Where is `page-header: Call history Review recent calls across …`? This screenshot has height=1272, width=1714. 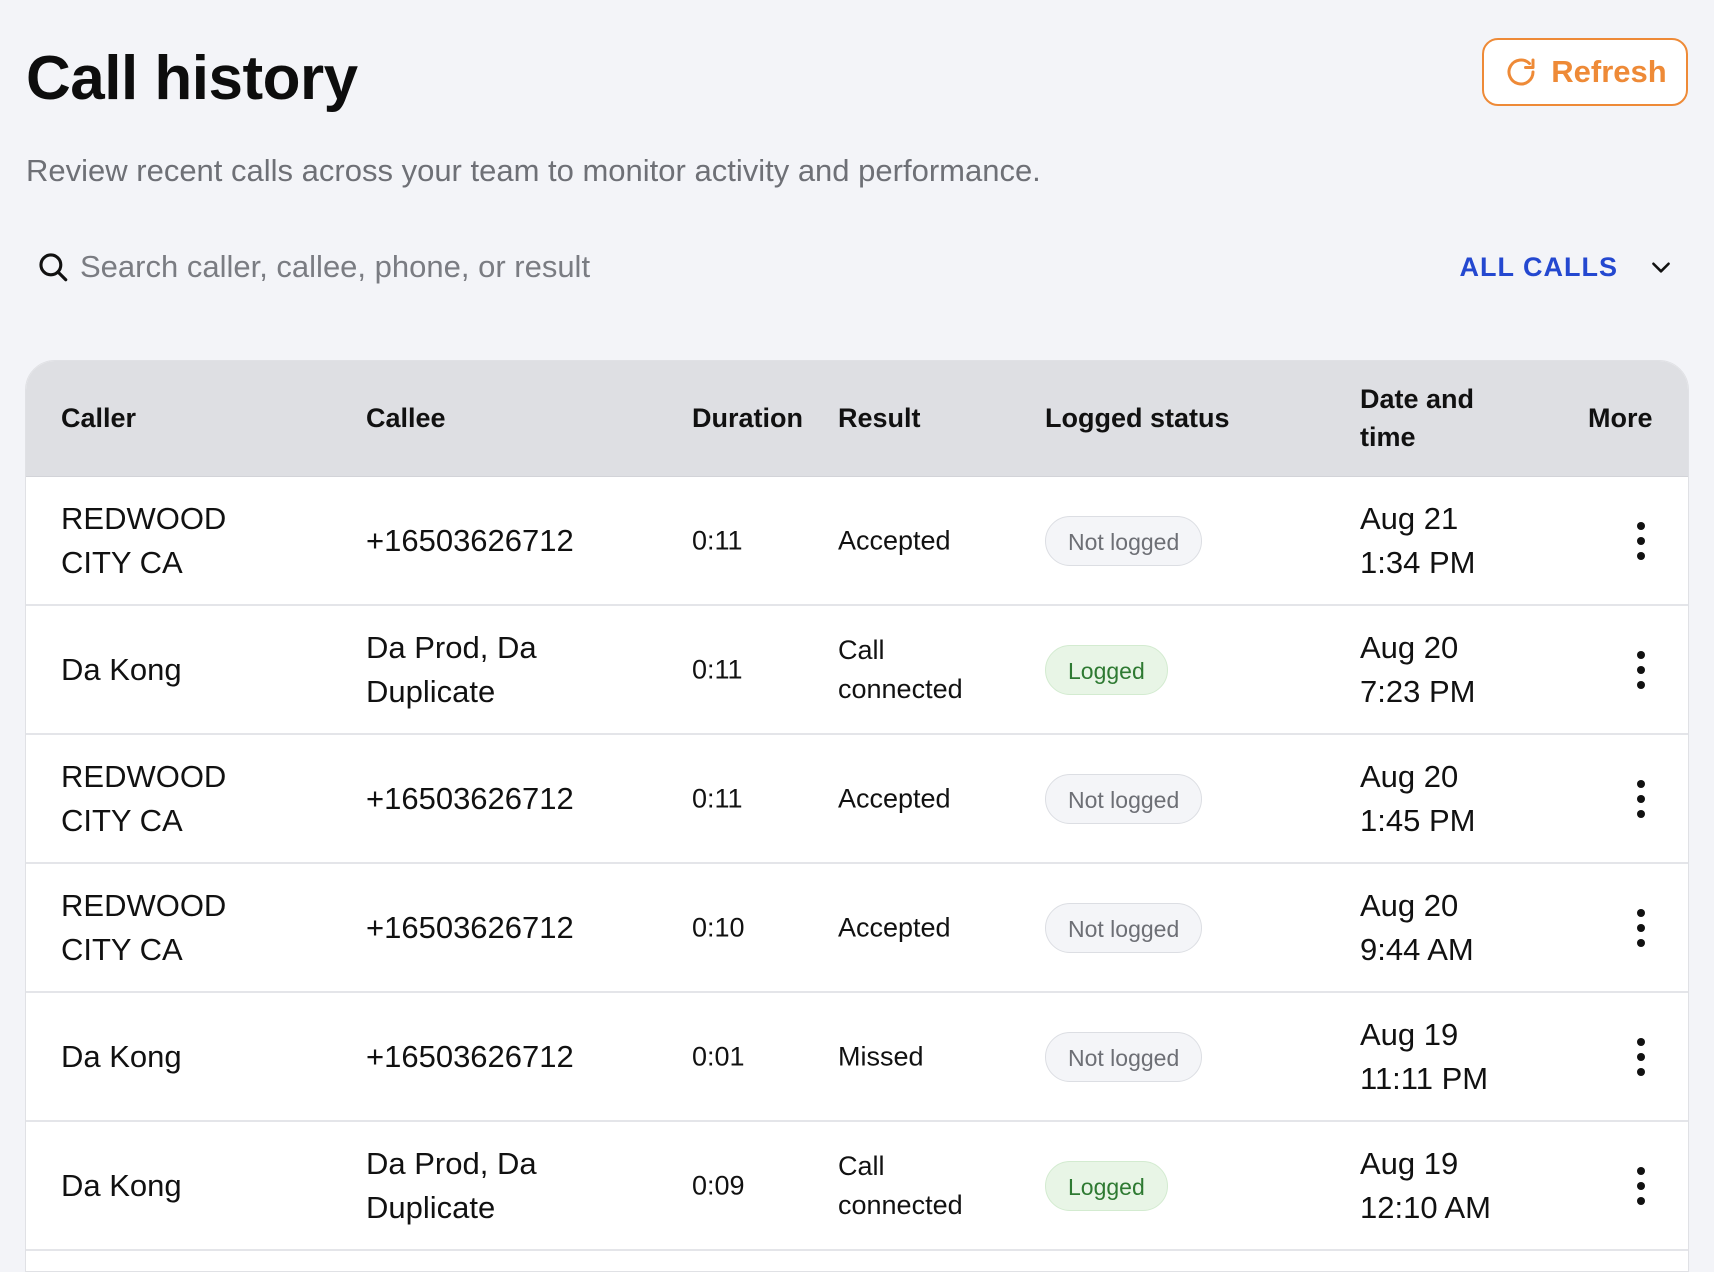 page-header: Call history Review recent calls across … is located at coordinates (857, 114).